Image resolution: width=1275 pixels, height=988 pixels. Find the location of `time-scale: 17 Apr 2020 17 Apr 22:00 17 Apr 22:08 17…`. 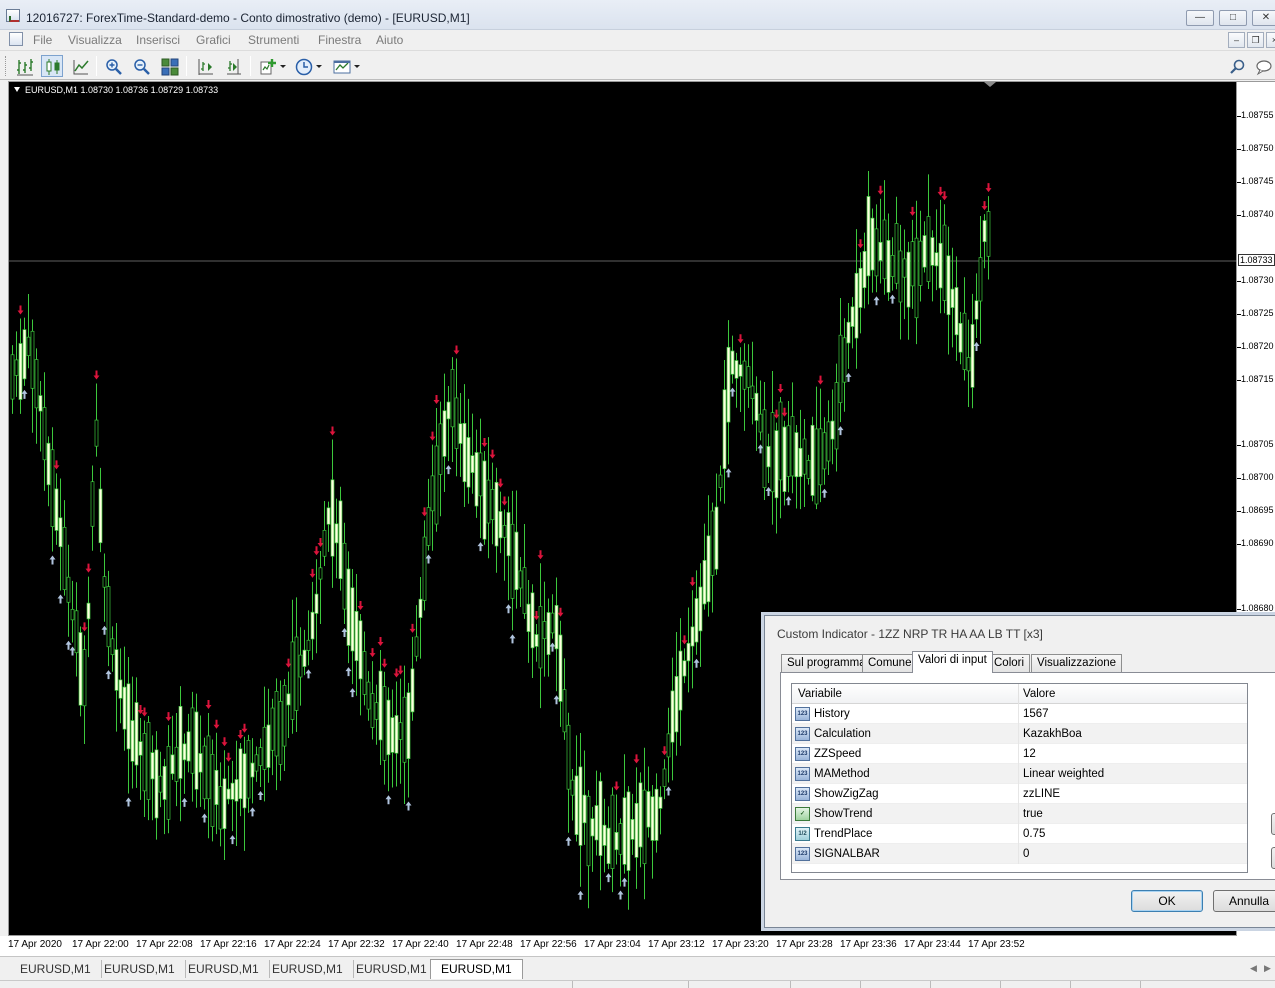

time-scale: 17 Apr 2020 17 Apr 22:00 17 Apr 22:08 17… is located at coordinates (637, 946).